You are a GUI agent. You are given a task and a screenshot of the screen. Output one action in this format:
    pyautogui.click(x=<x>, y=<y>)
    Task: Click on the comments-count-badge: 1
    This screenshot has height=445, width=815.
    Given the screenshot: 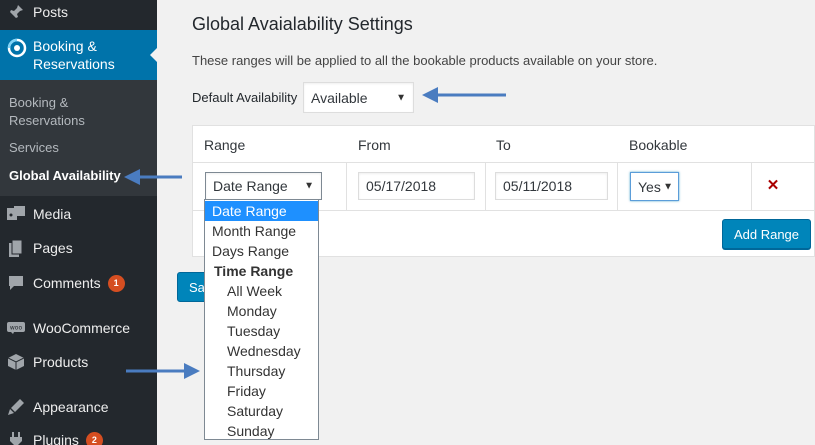 What is the action you would take?
    pyautogui.click(x=116, y=283)
    